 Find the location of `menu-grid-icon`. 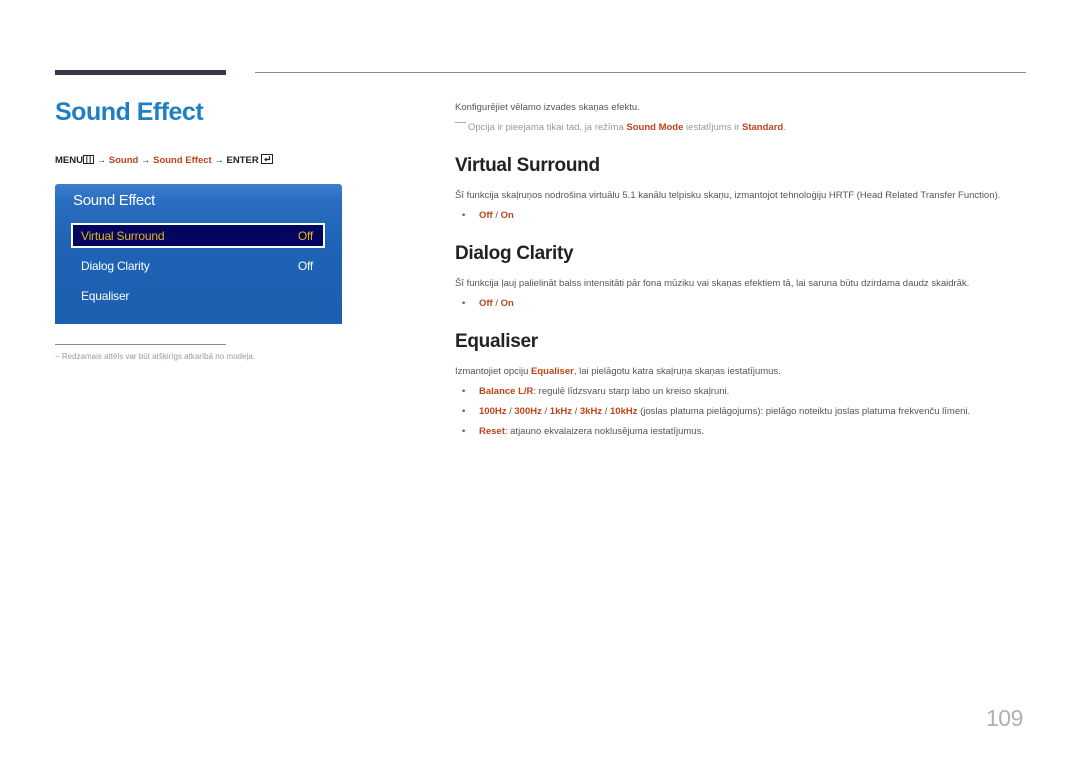

menu-grid-icon is located at coordinates (88, 161).